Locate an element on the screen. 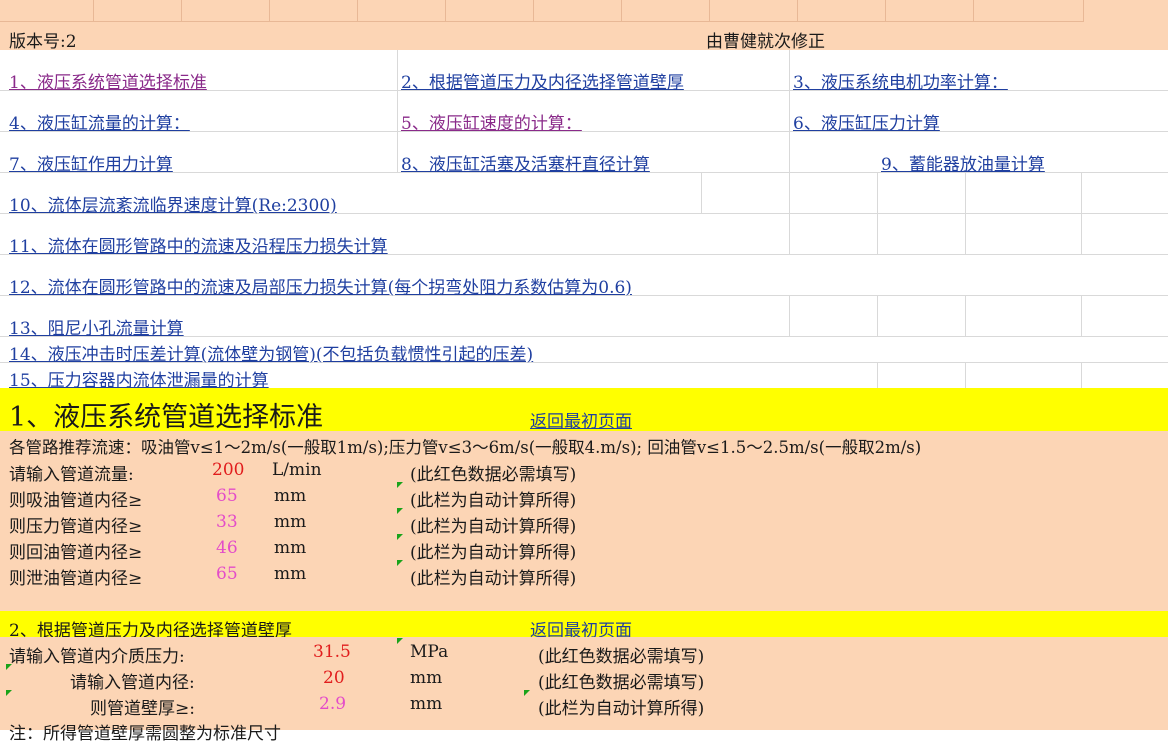 This screenshot has height=744, width=1168. s1-row5-note: (此栏为自动计算所得) is located at coordinates (493, 579).